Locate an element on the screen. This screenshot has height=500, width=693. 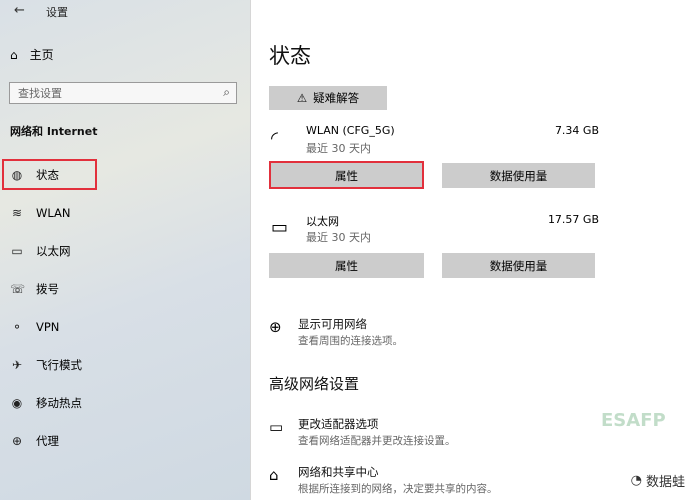
troubleshoot-label: 疑难解答 is located at coordinates (336, 98).